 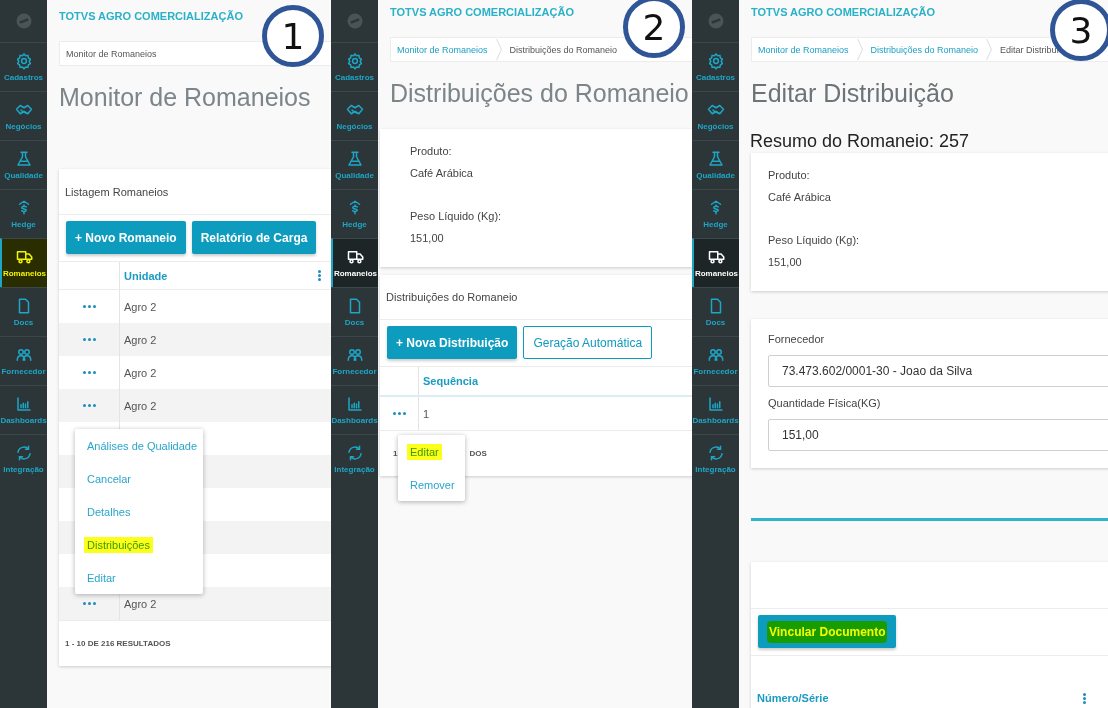 I want to click on action-button: Vincular Documento, so click(x=827, y=631).